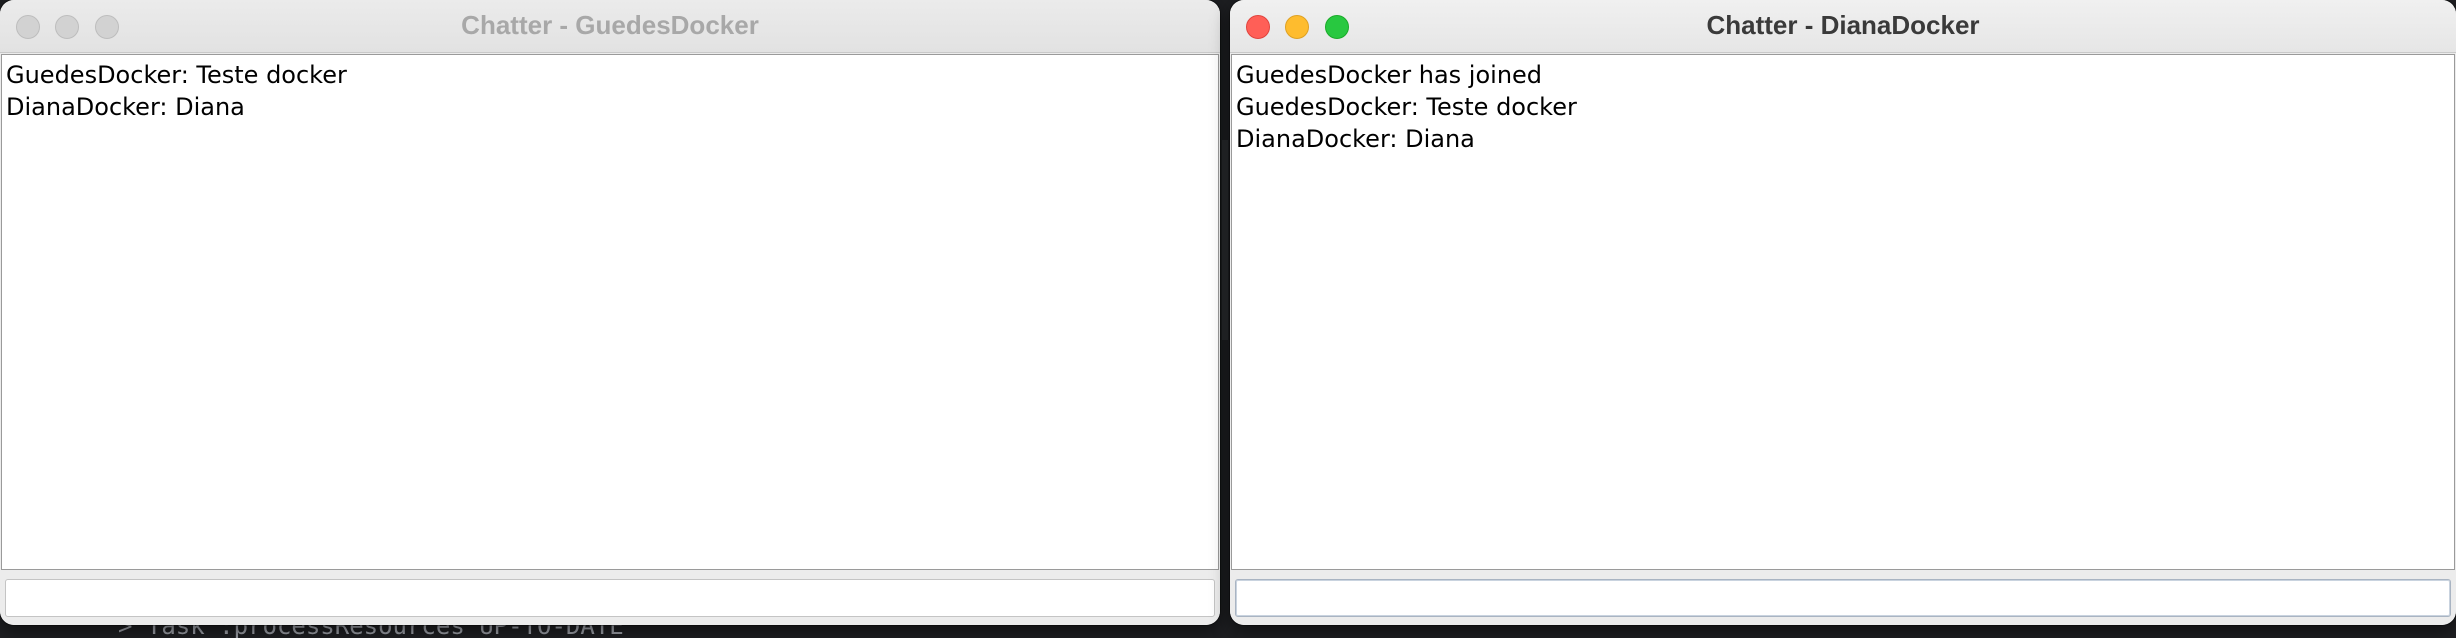 The height and width of the screenshot is (638, 2456). I want to click on window-title: Chatter - GuedesDocker, so click(610, 25).